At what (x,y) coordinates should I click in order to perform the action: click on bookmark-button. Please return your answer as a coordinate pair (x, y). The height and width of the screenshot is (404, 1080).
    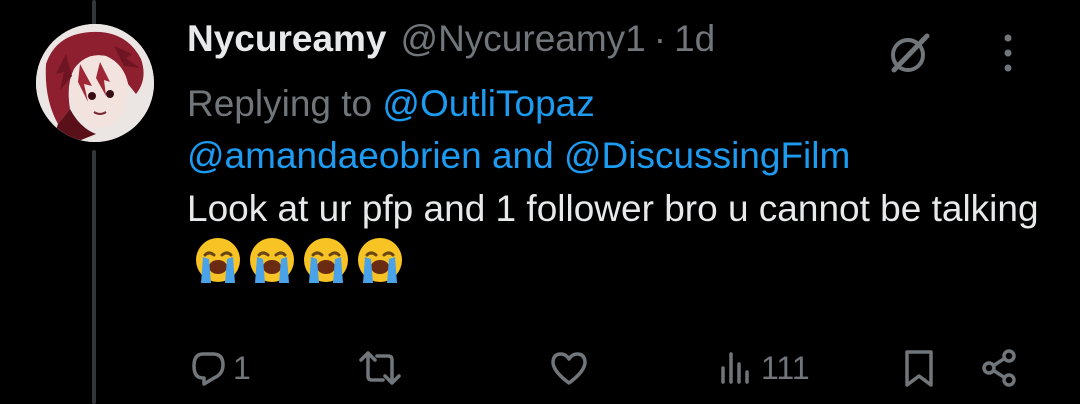
    Looking at the image, I should click on (919, 368).